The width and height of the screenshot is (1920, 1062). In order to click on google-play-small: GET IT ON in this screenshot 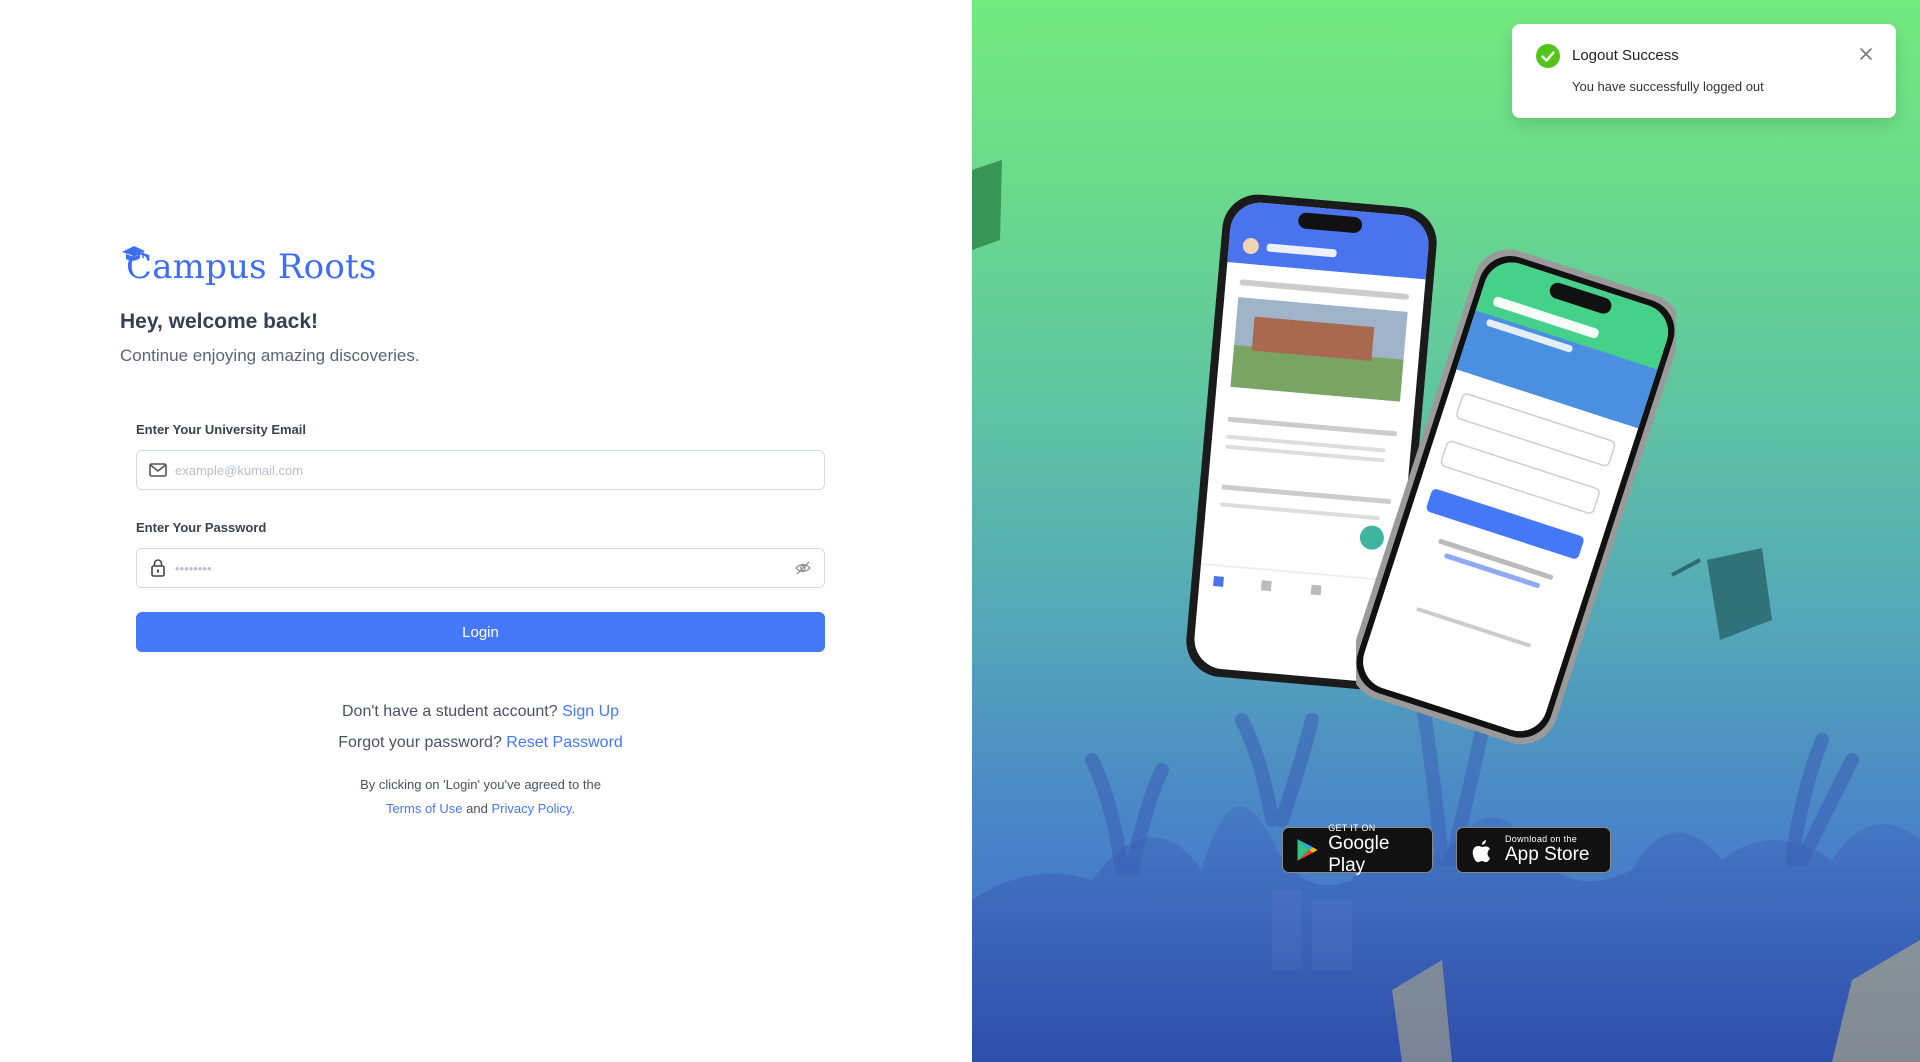, I will do `click(1352, 828)`.